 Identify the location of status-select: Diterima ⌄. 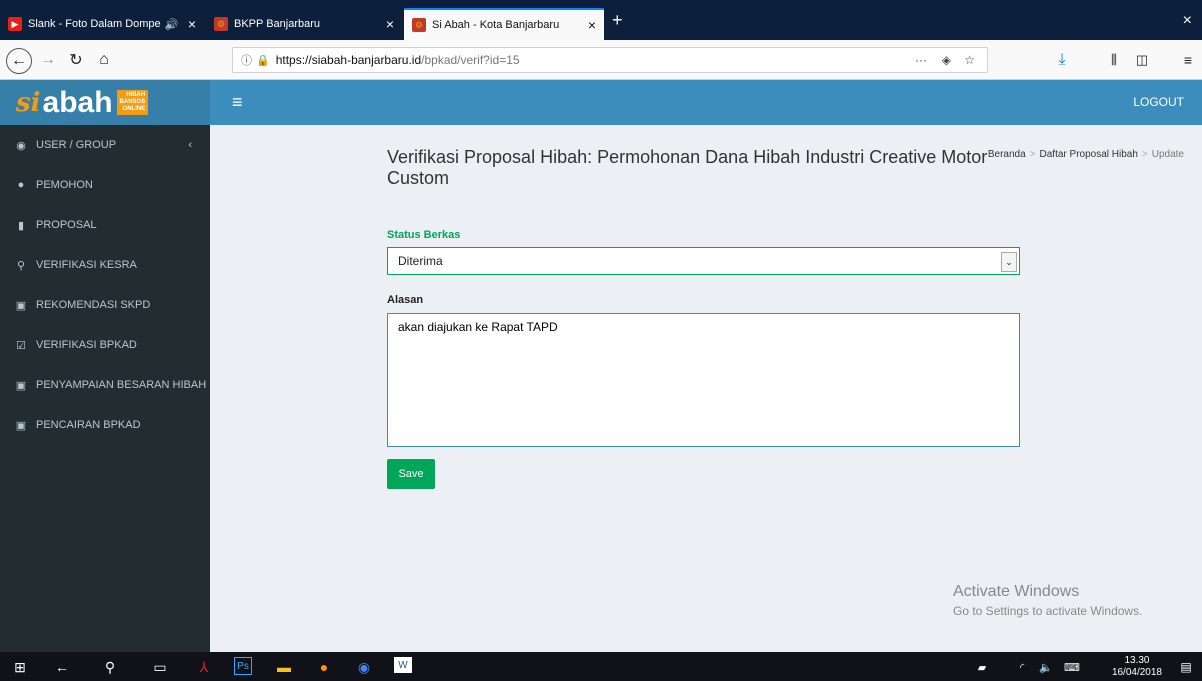
(703, 261).